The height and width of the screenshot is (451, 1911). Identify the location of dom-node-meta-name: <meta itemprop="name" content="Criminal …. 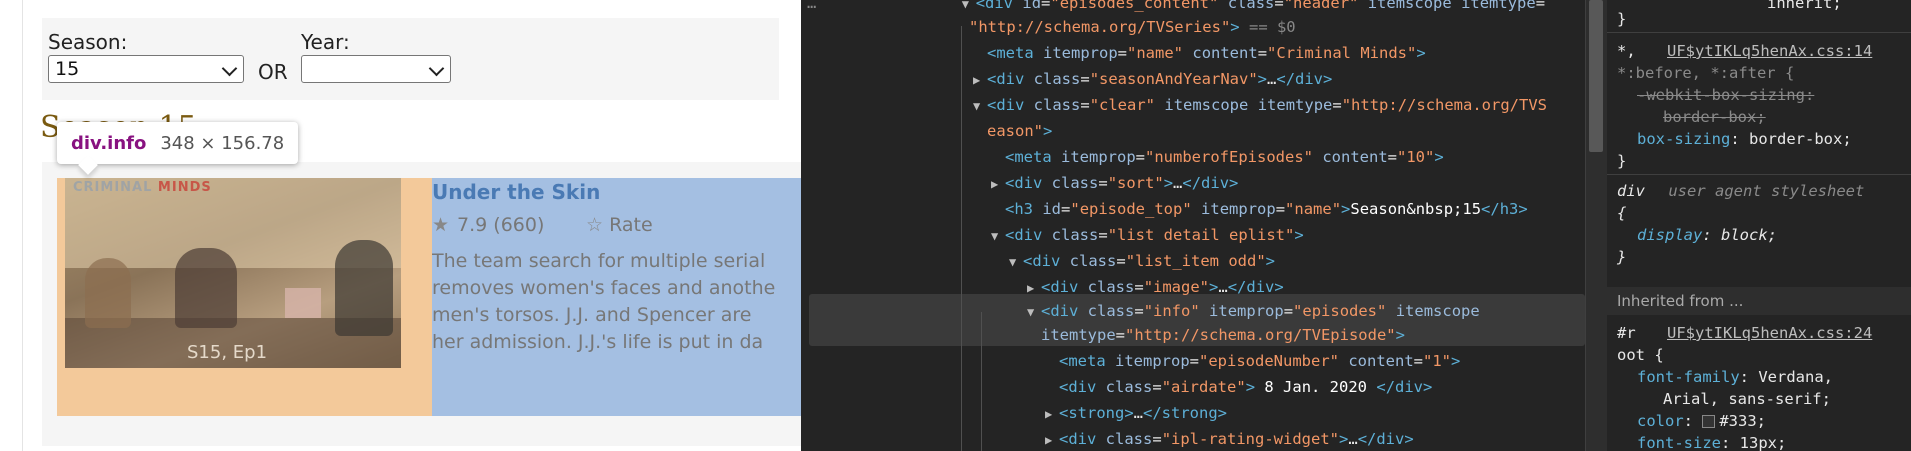
(1206, 53).